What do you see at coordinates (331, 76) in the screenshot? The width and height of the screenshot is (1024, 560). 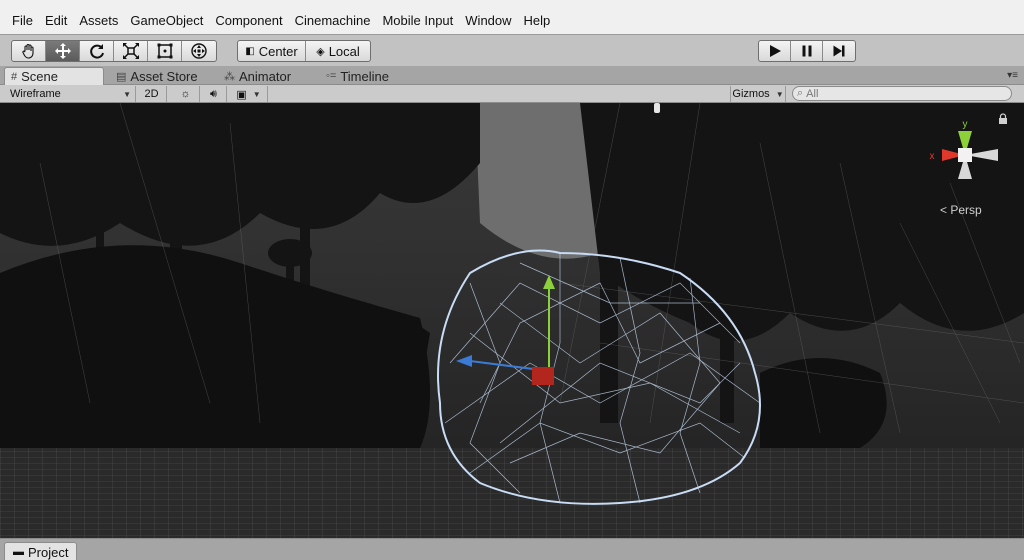 I see `timeline-icon: ◦=` at bounding box center [331, 76].